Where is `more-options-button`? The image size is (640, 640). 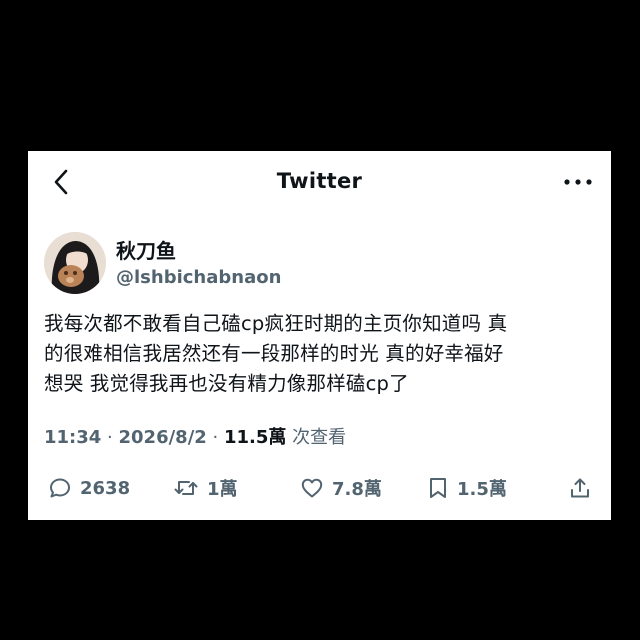
more-options-button is located at coordinates (578, 182).